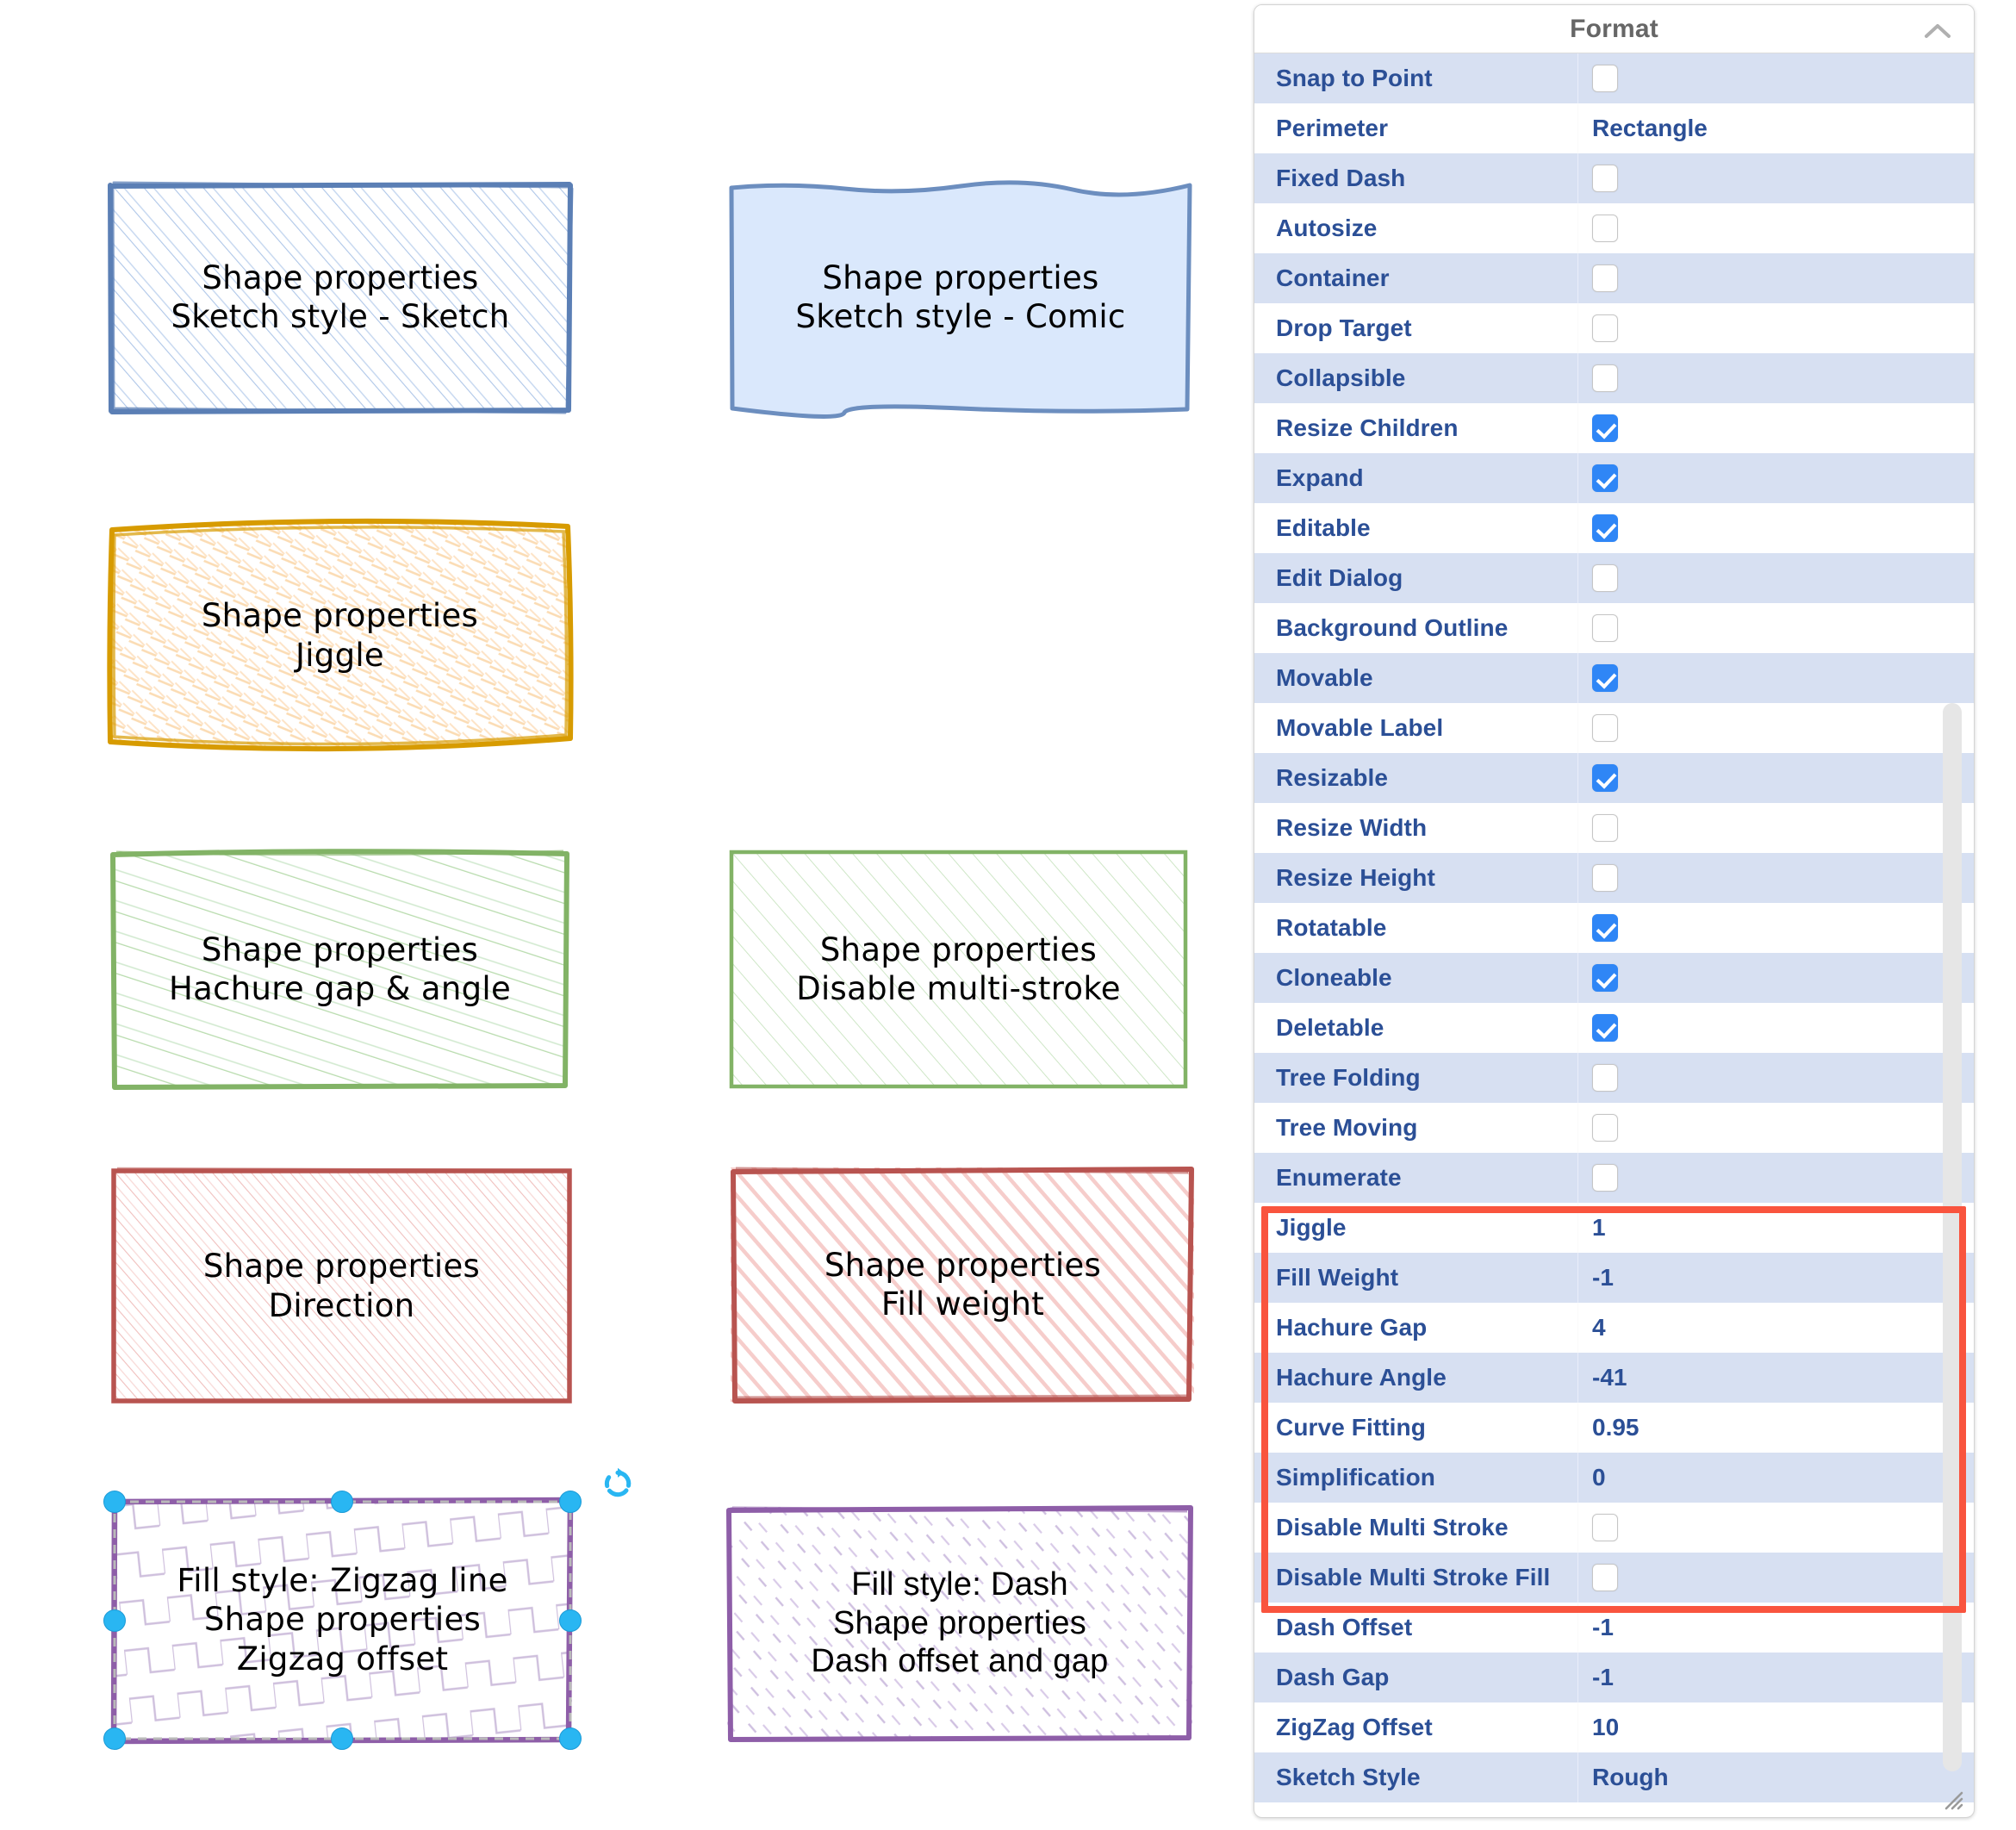 The image size is (2016, 1830). I want to click on shape-fill-weight: Shape properties Fill weight, so click(963, 1284).